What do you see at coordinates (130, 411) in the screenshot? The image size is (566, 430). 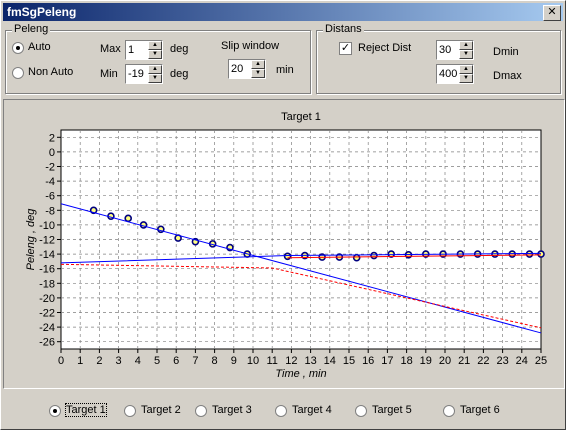 I see `target-2-radio` at bounding box center [130, 411].